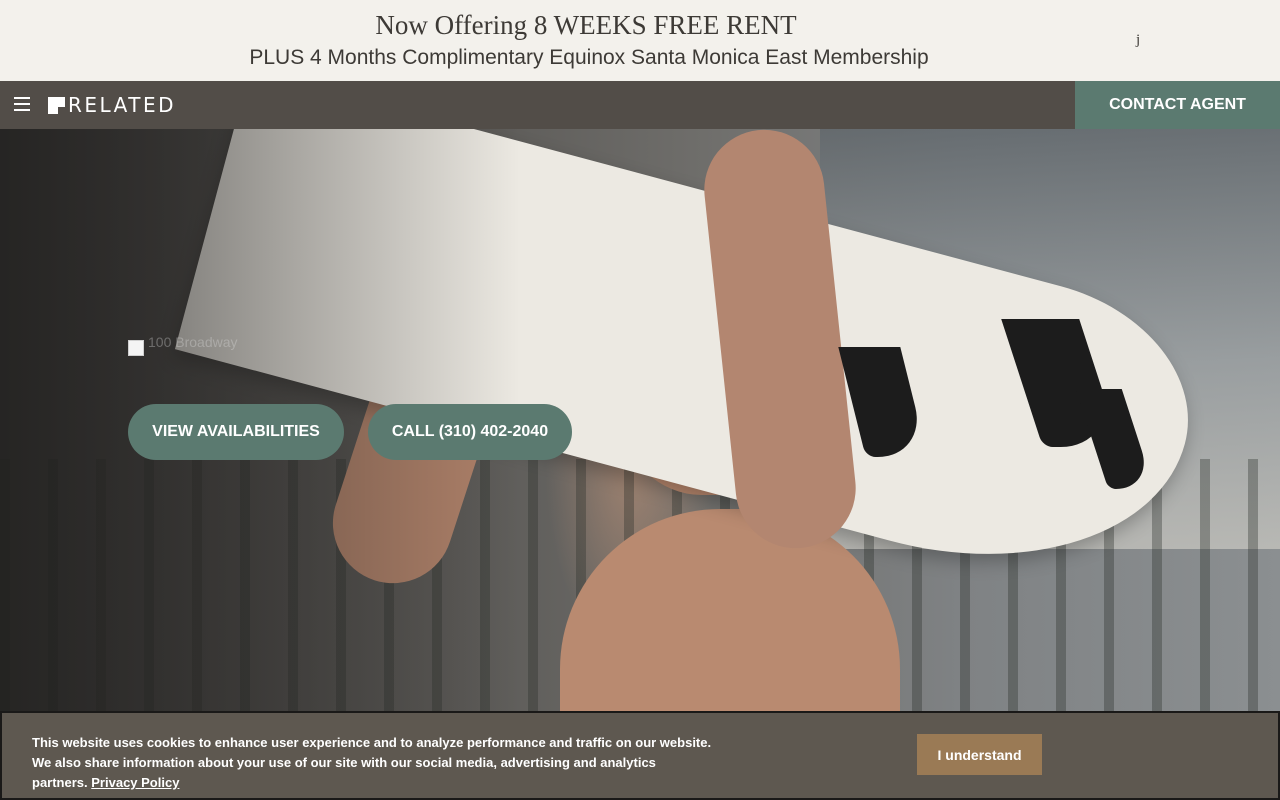  Describe the element at coordinates (136, 348) in the screenshot. I see `broken-image-icon` at that location.